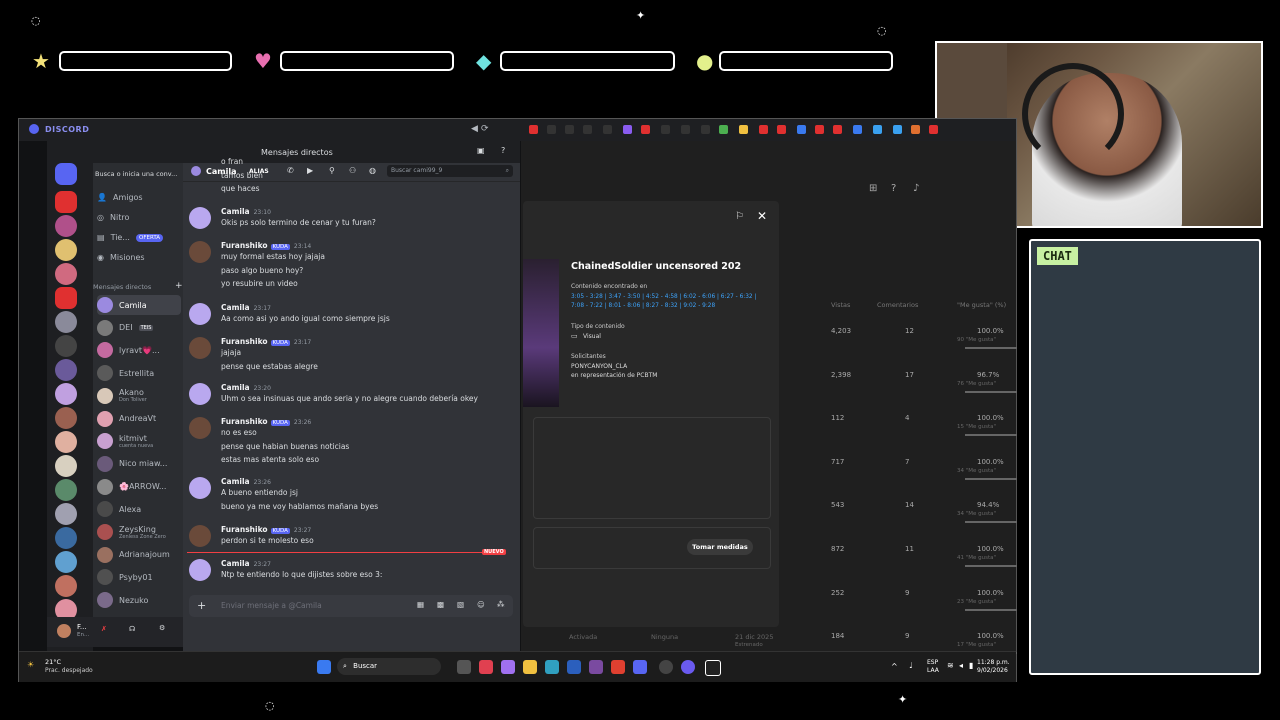 The height and width of the screenshot is (720, 1280). I want to click on emoji-icon: ☺, so click(481, 604).